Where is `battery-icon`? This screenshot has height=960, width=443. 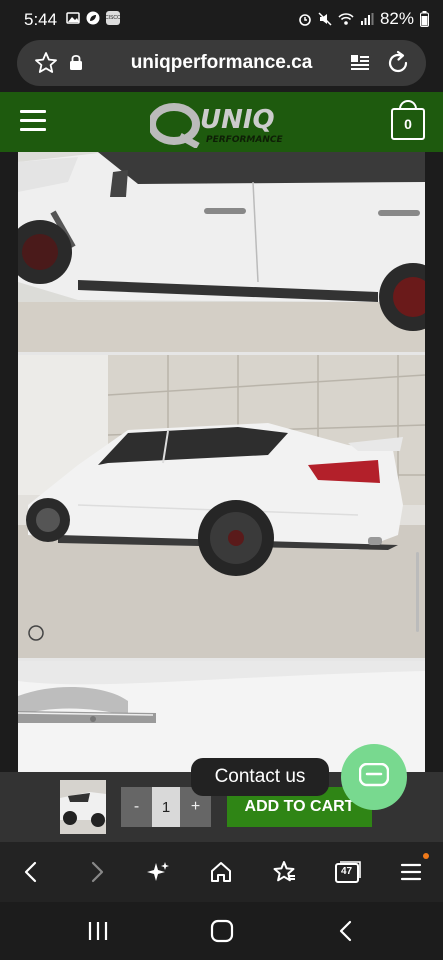 battery-icon is located at coordinates (424, 19).